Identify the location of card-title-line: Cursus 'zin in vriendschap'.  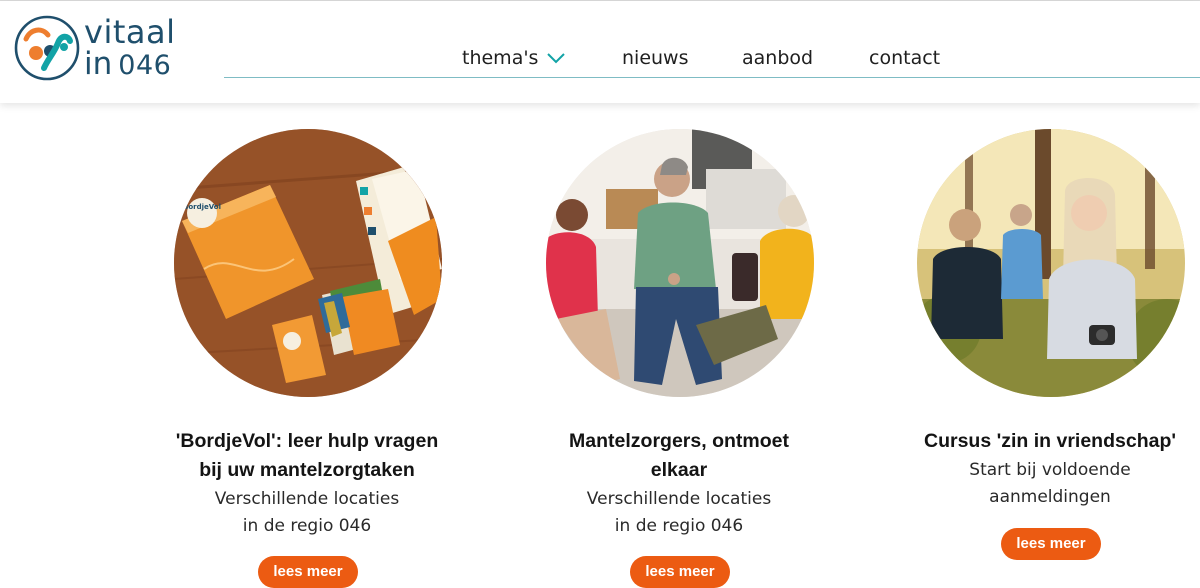
(1050, 441).